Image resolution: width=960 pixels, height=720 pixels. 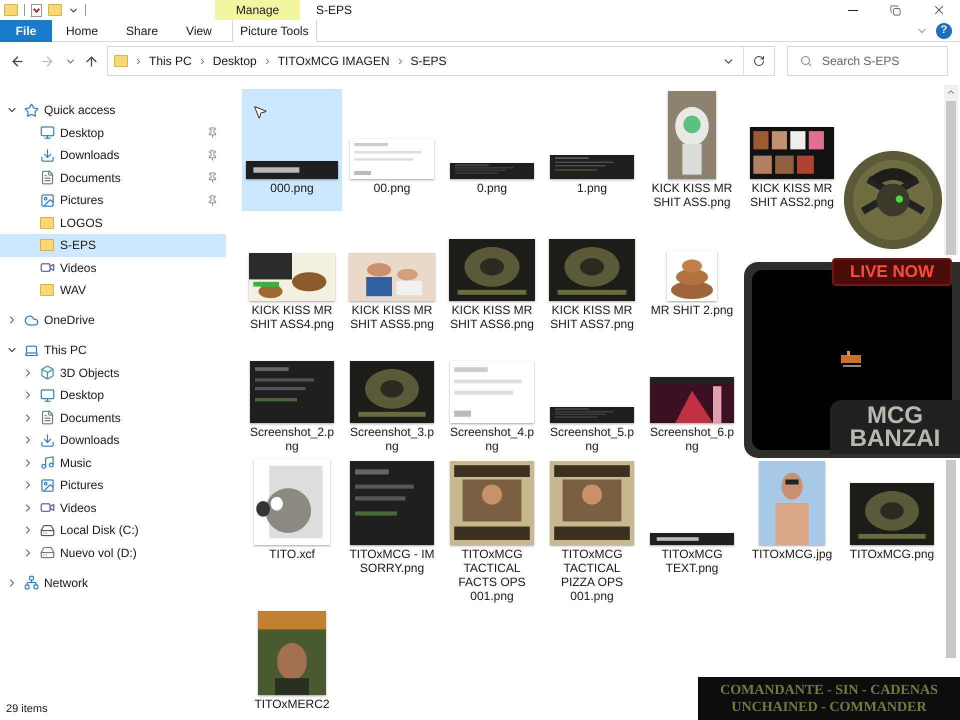 I want to click on address-bar: This PC Desktop TITOxMCG IMAGEN S-EPS, so click(x=441, y=61).